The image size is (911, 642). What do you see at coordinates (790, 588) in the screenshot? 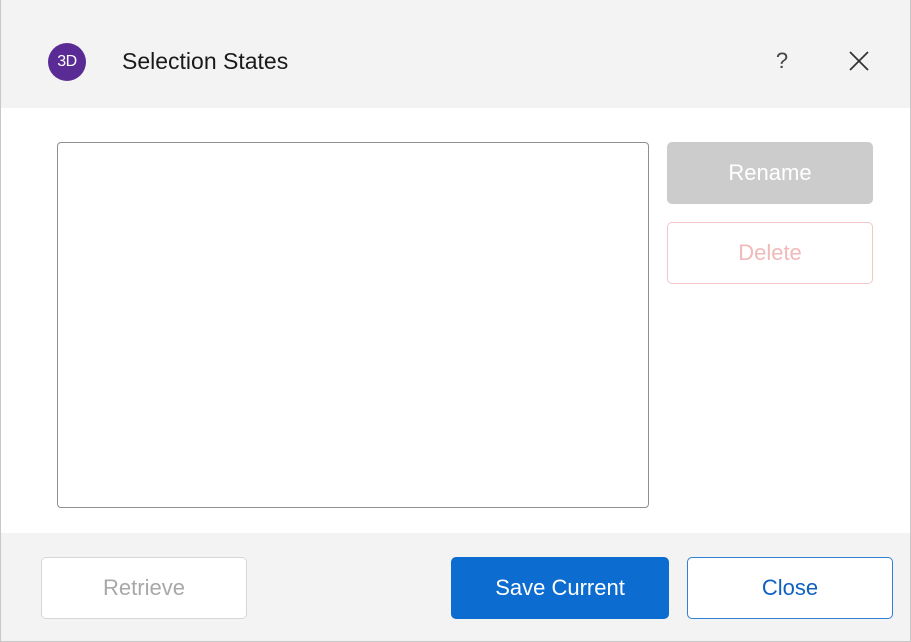
I see `close-button: Close` at bounding box center [790, 588].